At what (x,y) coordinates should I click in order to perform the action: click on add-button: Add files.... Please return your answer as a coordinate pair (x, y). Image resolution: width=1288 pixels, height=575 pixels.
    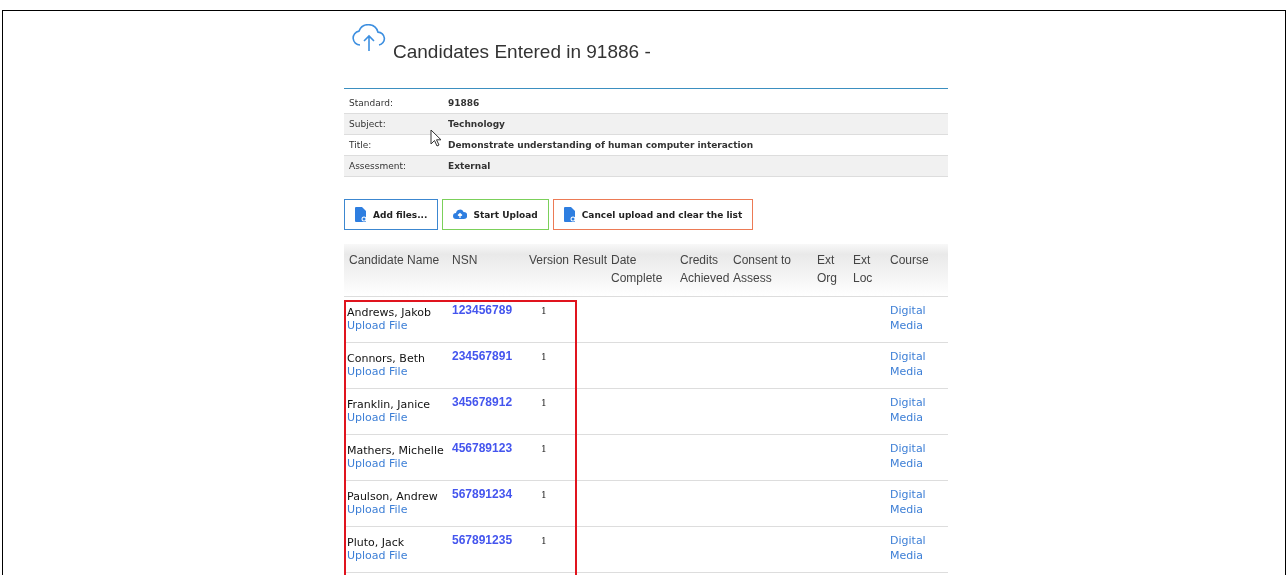
    Looking at the image, I should click on (391, 214).